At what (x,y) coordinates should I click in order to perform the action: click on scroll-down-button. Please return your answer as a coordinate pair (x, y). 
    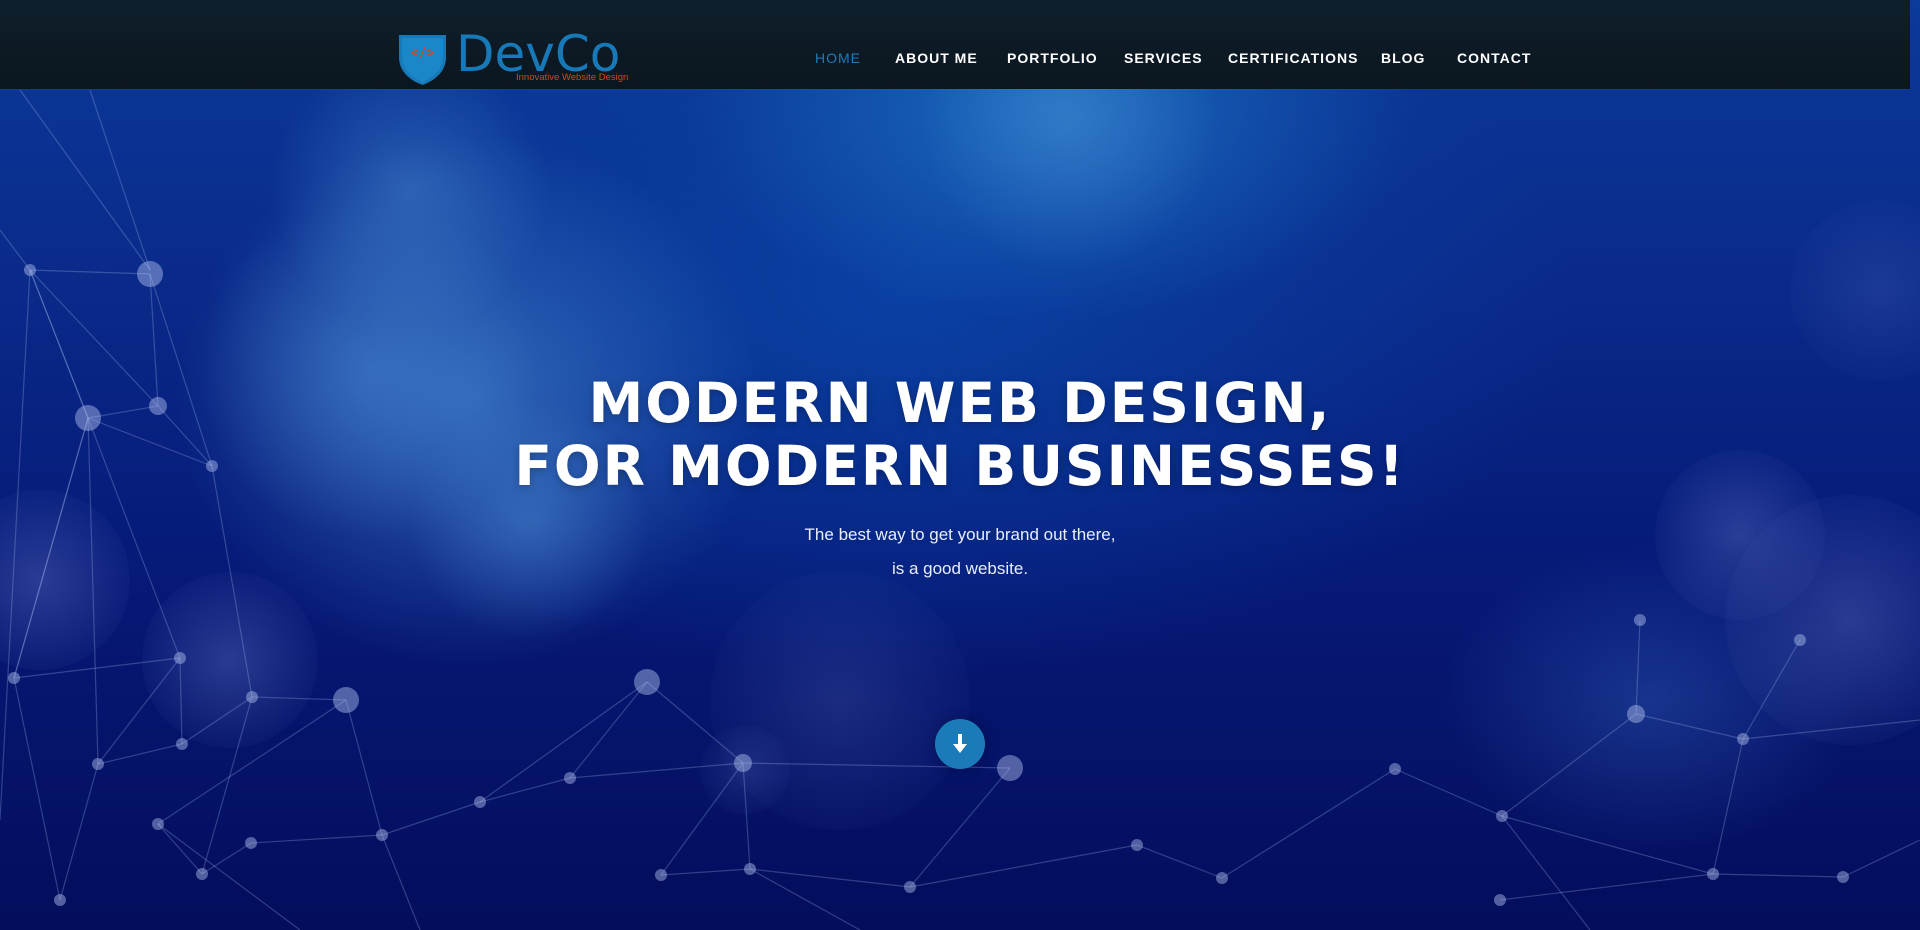
    Looking at the image, I should click on (960, 744).